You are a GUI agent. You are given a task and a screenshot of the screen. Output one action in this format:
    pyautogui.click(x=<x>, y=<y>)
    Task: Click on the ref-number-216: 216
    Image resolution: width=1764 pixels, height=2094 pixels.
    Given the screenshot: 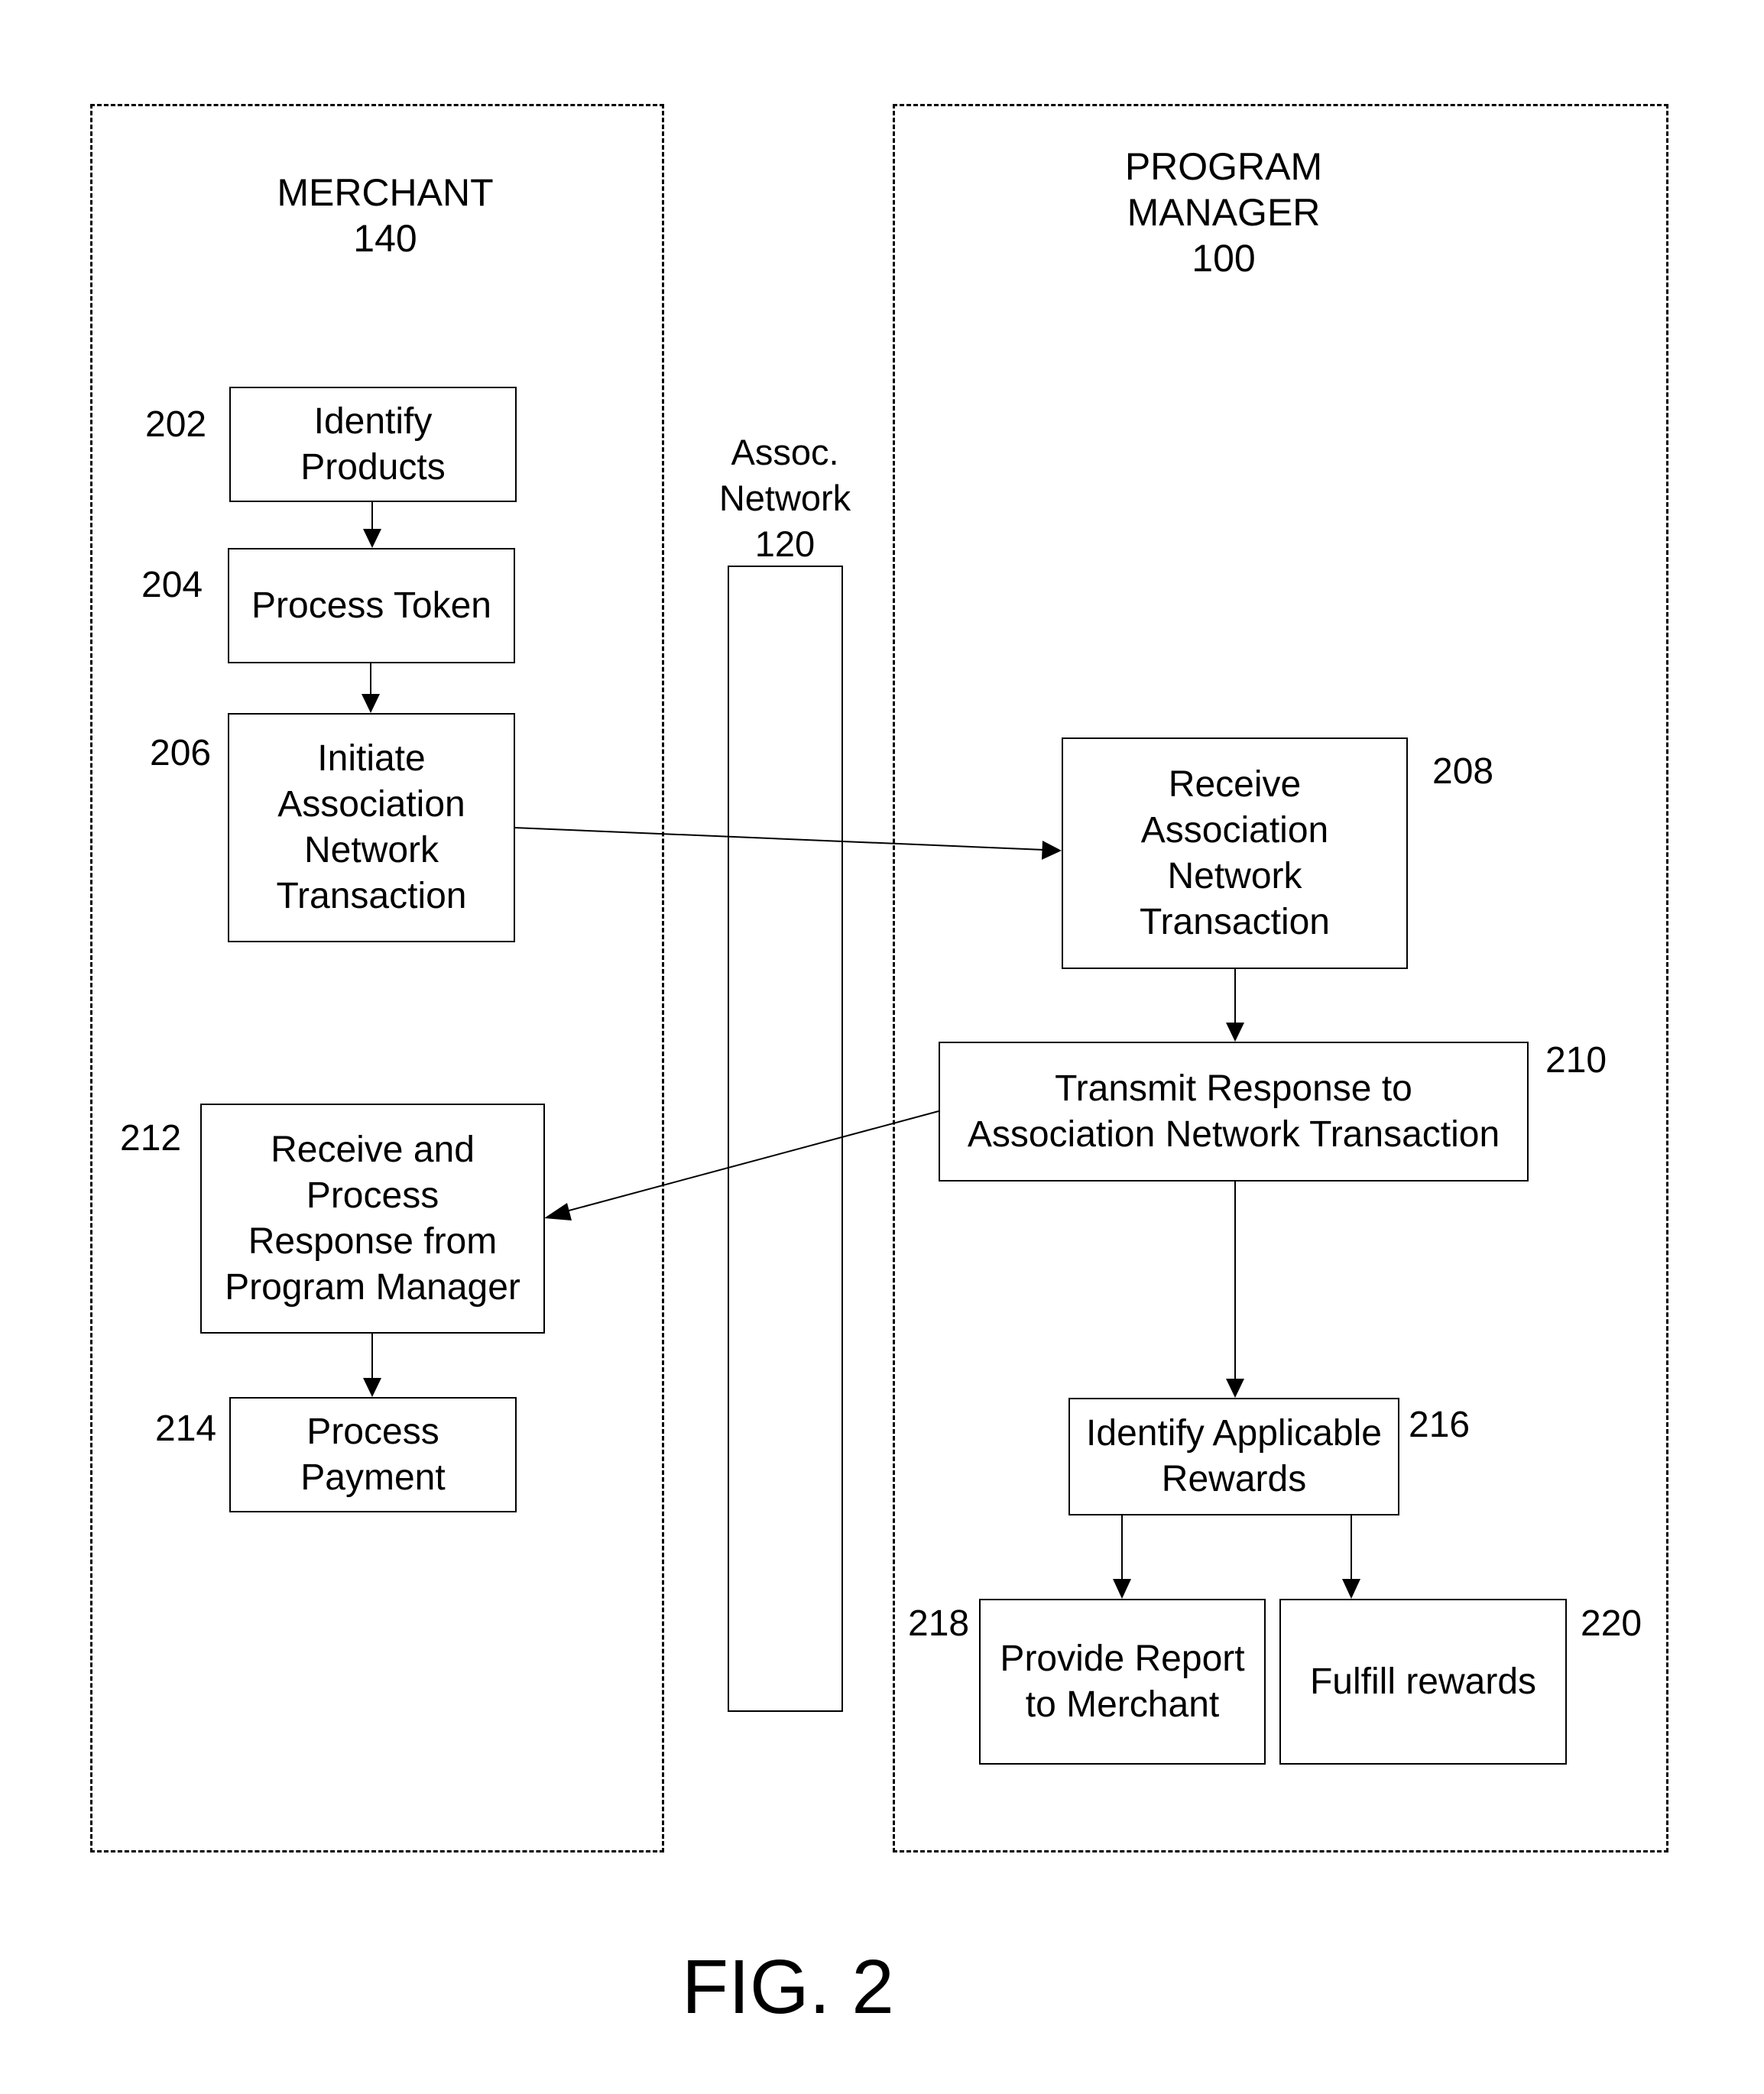 What is the action you would take?
    pyautogui.click(x=1440, y=1425)
    